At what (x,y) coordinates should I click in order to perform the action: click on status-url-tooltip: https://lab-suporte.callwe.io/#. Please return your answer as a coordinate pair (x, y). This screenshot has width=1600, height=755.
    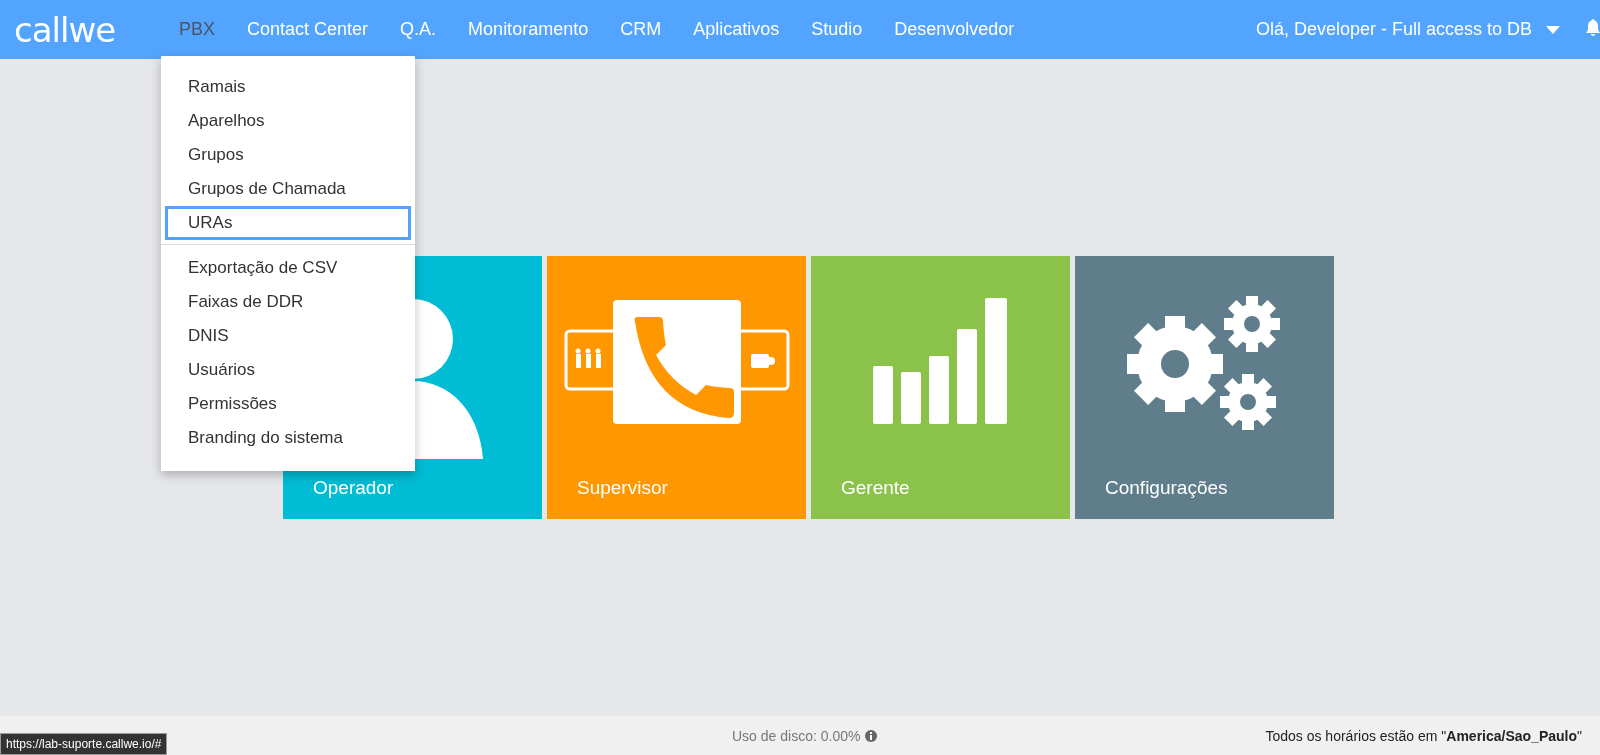
    Looking at the image, I should click on (84, 744).